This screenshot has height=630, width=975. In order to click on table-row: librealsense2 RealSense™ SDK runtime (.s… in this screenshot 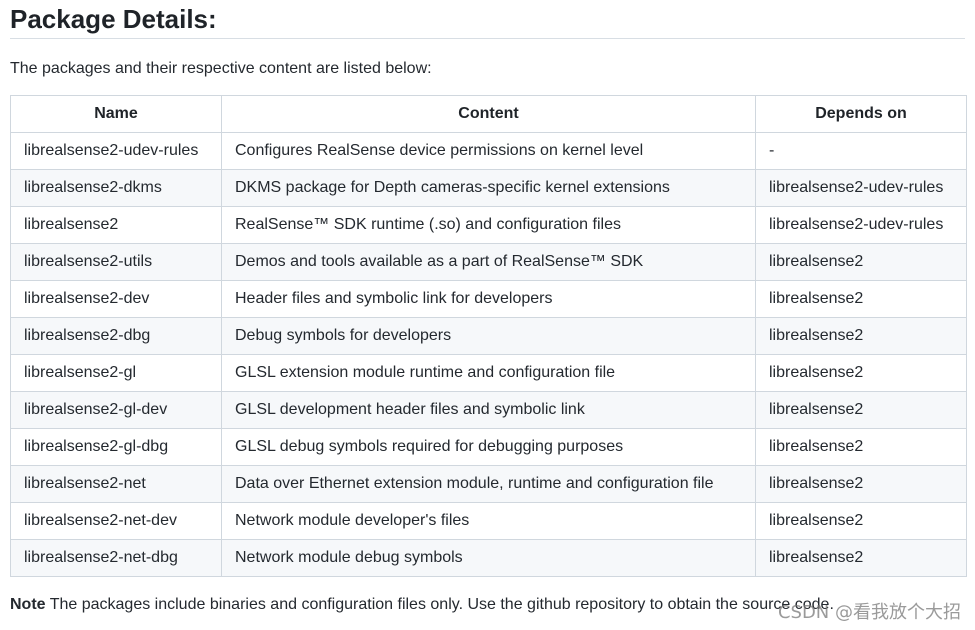, I will do `click(488, 225)`.